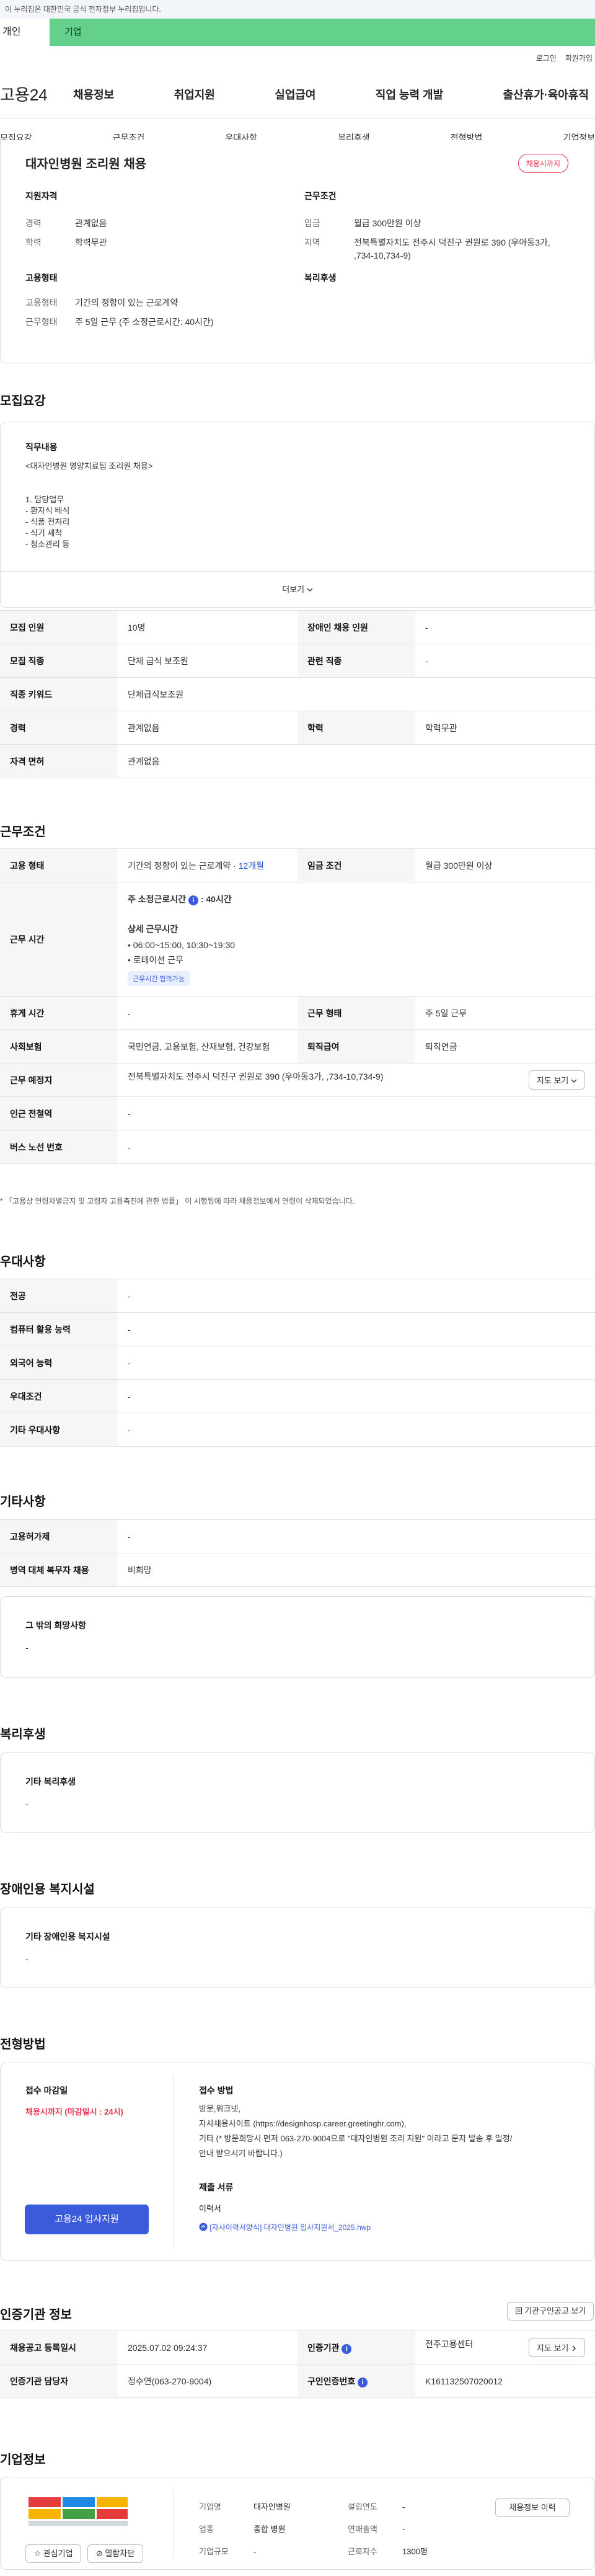 The height and width of the screenshot is (2576, 595). Describe the element at coordinates (552, 2348) in the screenshot. I see `cert-map-label: 지도 보기` at that location.